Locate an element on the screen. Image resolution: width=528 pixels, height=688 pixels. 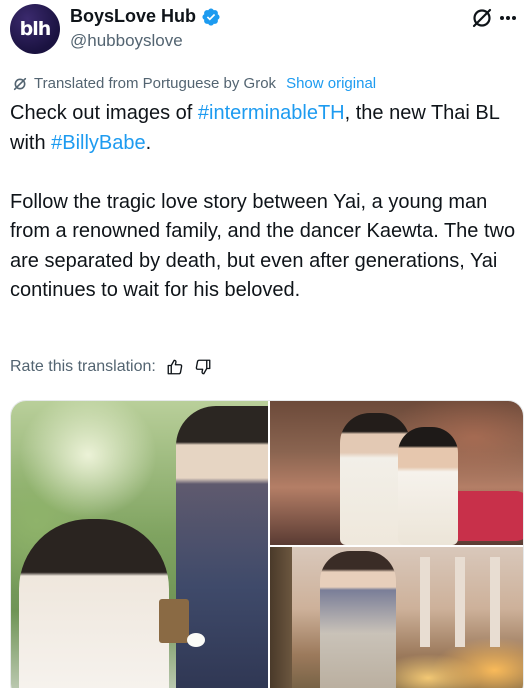
photo-book is located at coordinates (174, 621).